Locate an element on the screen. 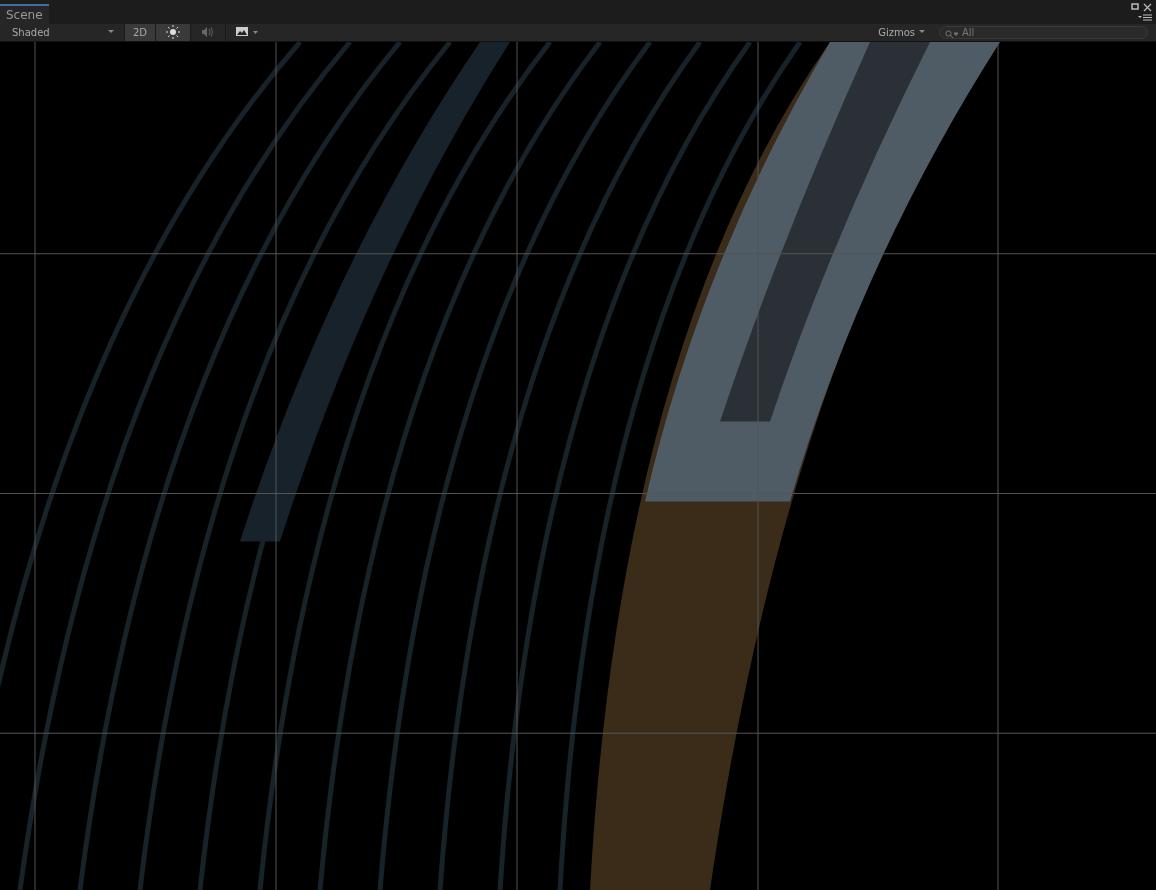 This screenshot has width=1156, height=890. close-icon is located at coordinates (1147, 7).